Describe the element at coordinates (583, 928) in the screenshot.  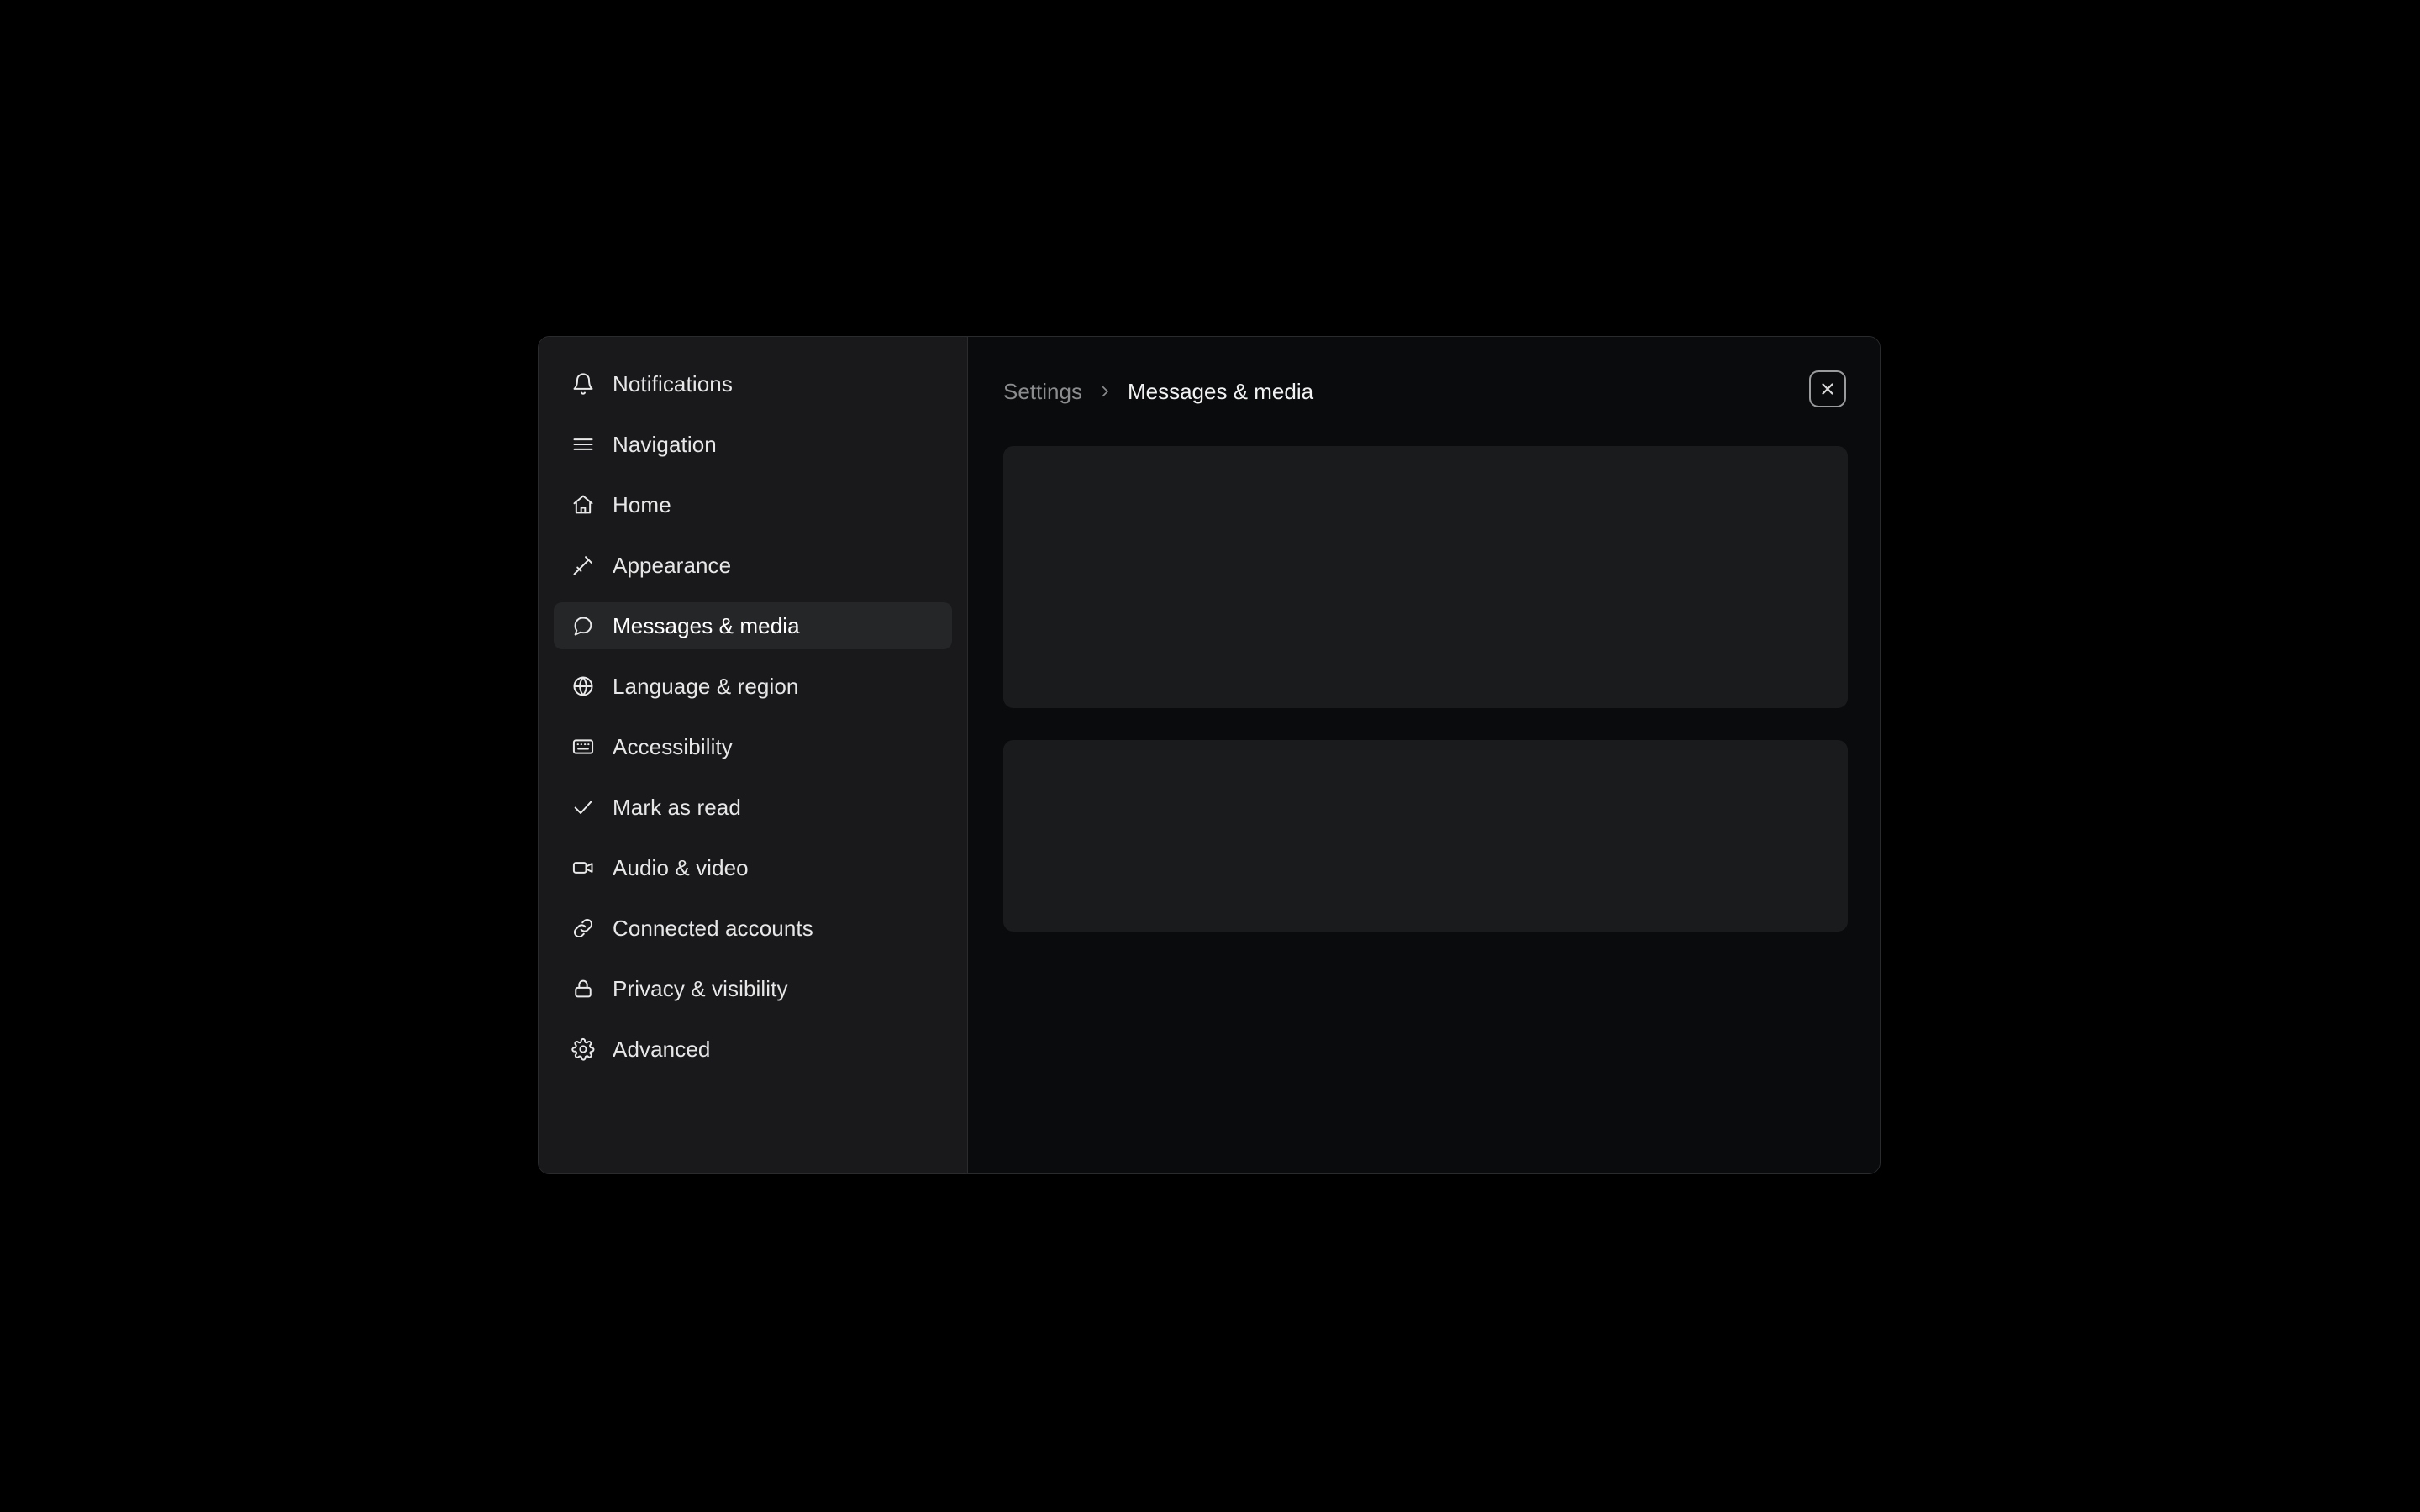
I see `link-icon` at that location.